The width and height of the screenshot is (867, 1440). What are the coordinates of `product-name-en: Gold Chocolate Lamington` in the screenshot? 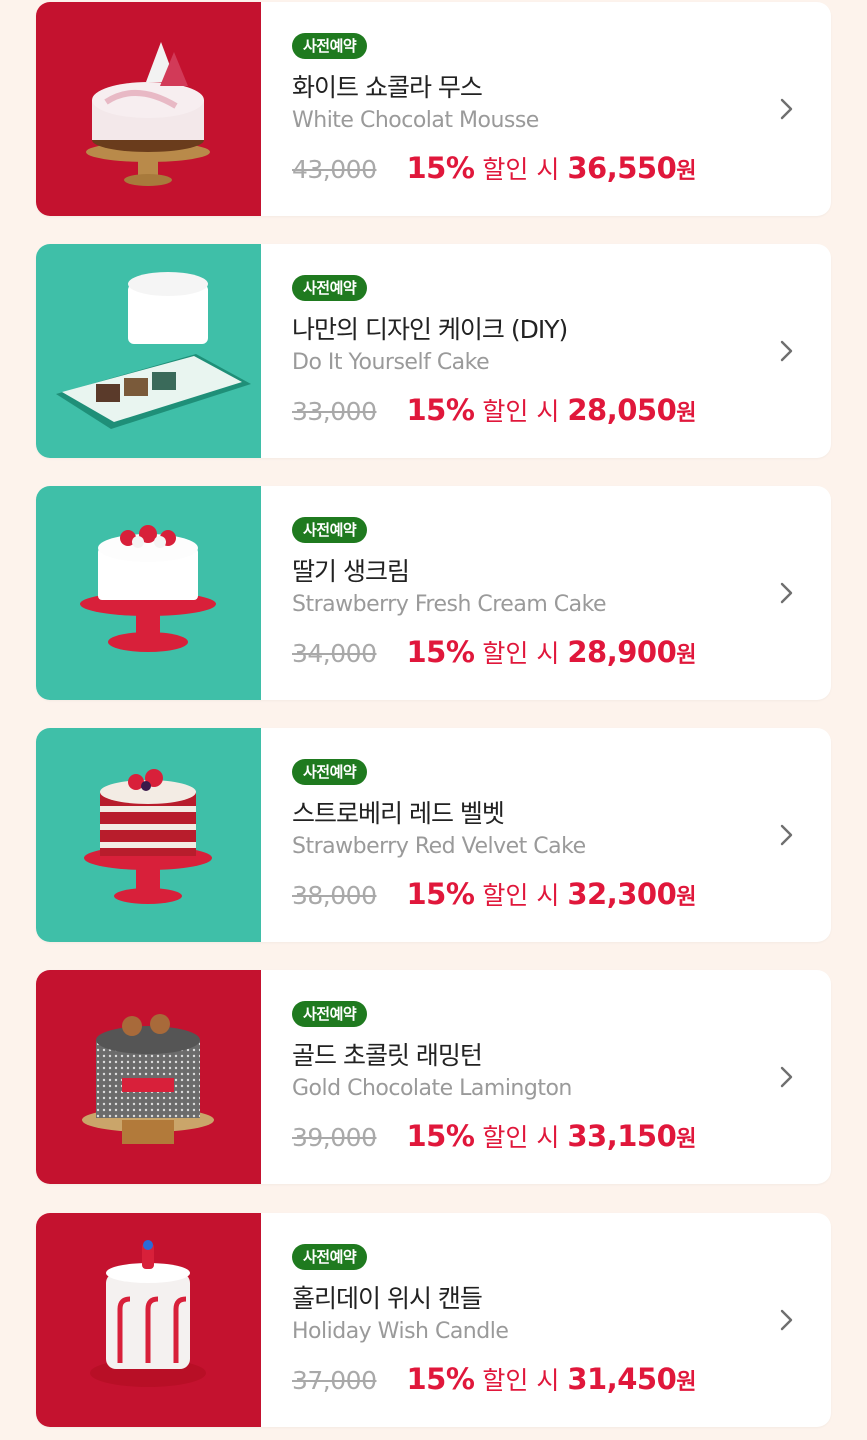 It's located at (432, 1088).